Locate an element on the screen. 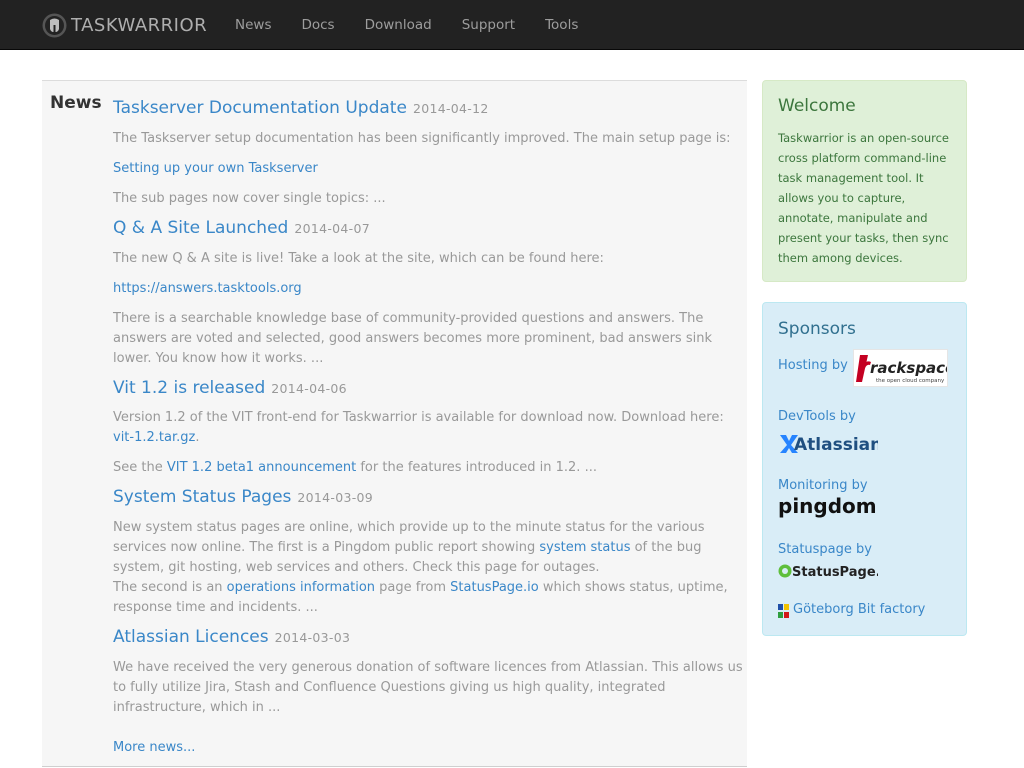 The image size is (1024, 768). taskserver-setup-link: Setting up your own Taskserver is located at coordinates (215, 169).